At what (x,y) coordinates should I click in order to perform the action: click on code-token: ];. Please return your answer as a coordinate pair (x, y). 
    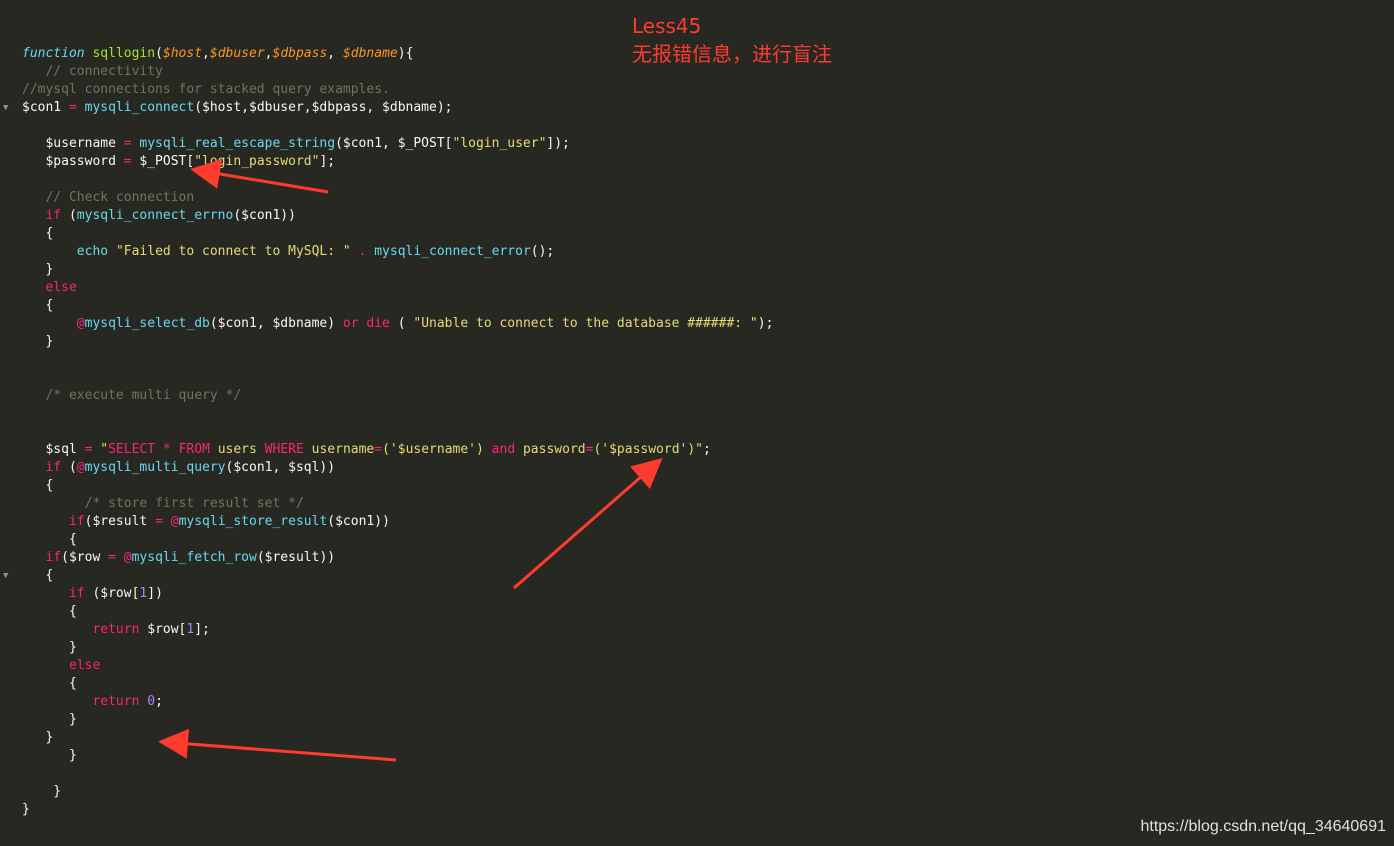
    Looking at the image, I should click on (327, 161).